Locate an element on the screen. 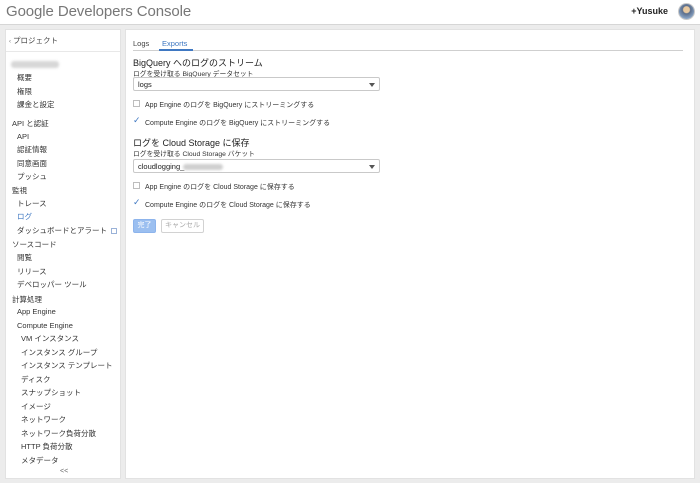 The image size is (700, 483). sidebar-item-snapshots: スナップショット is located at coordinates (51, 393).